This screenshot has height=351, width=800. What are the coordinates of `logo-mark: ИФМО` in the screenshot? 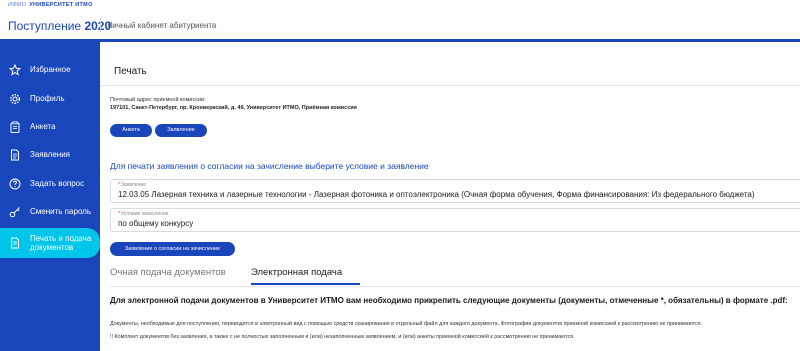 It's located at (17, 5).